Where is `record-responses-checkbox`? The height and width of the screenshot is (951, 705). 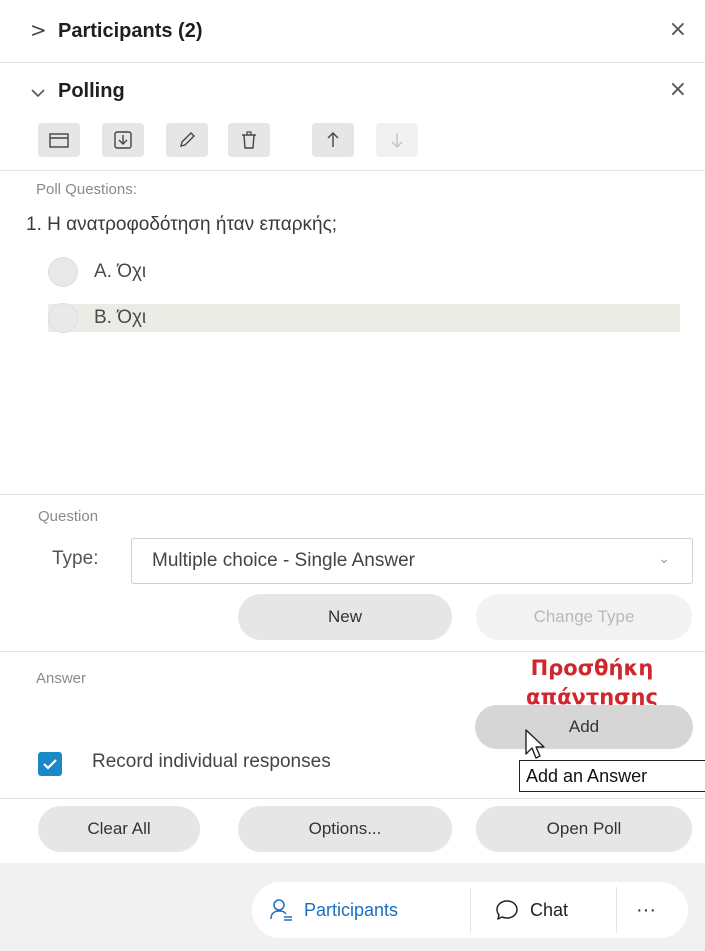 record-responses-checkbox is located at coordinates (50, 764).